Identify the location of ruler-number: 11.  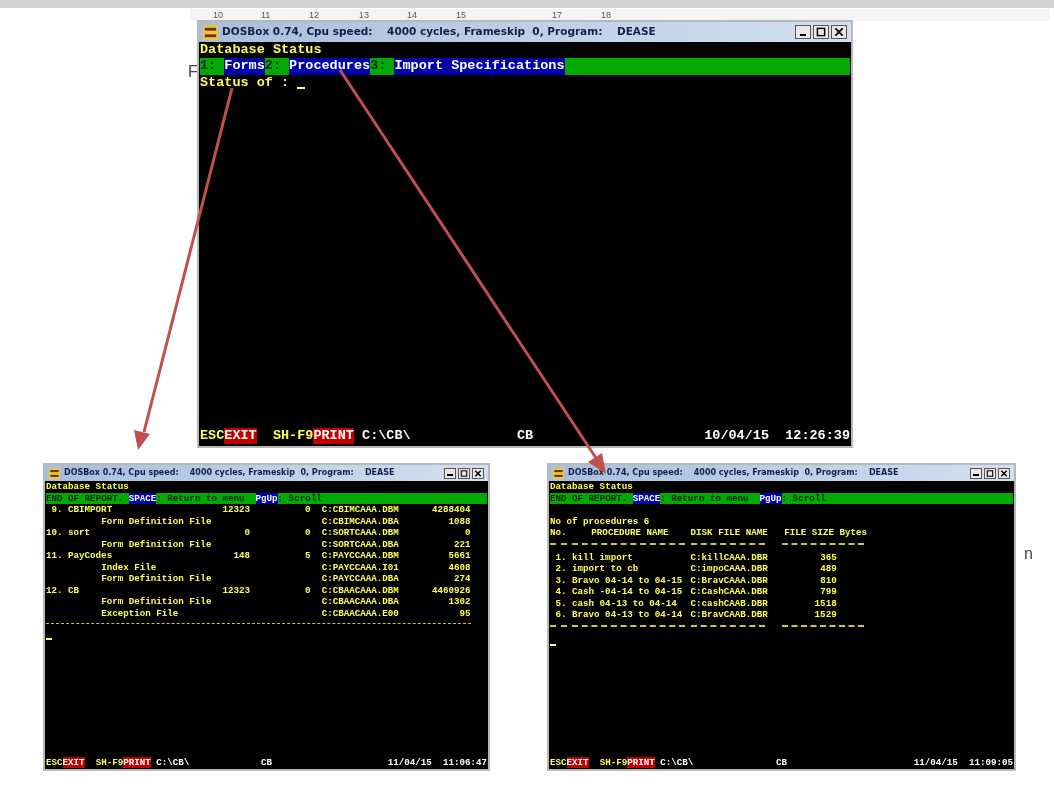
(266, 15).